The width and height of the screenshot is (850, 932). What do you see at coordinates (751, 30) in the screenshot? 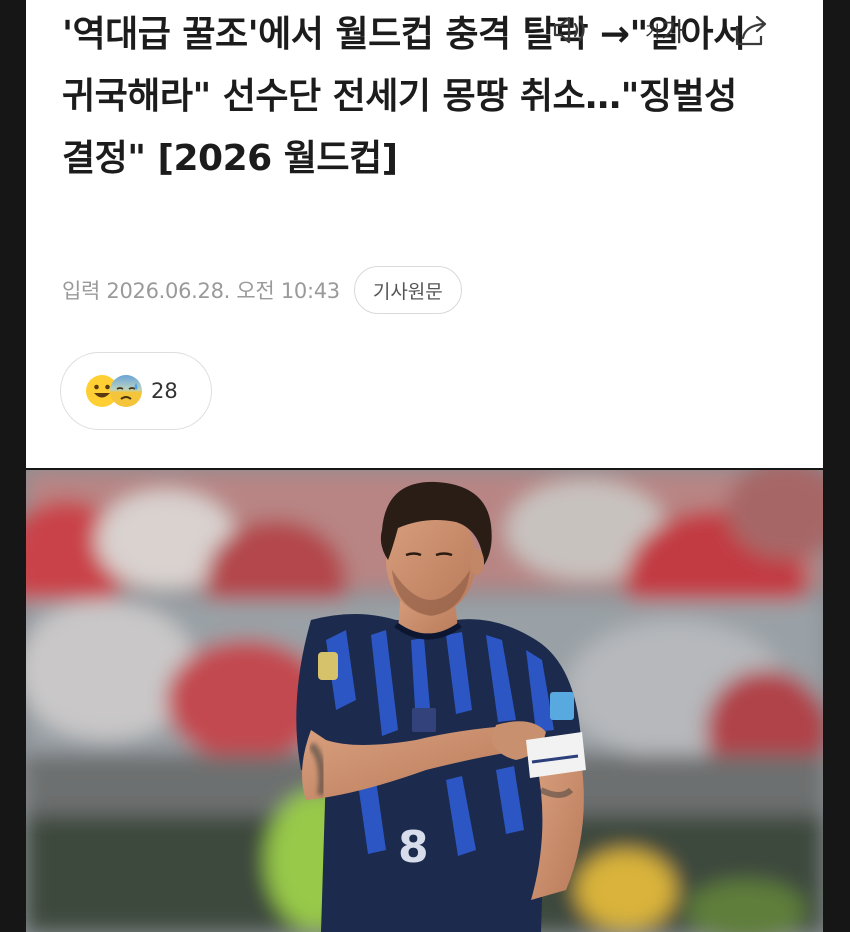
I see `share-icon` at bounding box center [751, 30].